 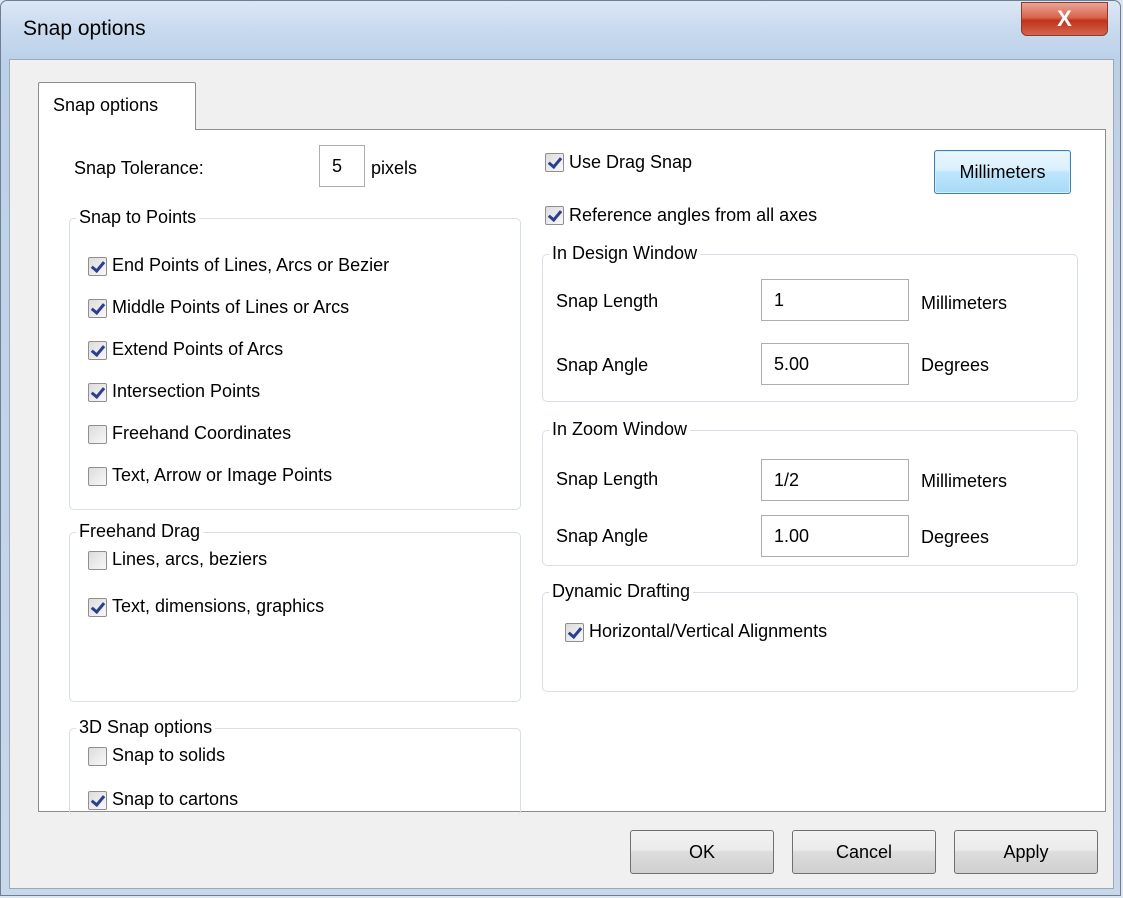 What do you see at coordinates (964, 303) in the screenshot?
I see `design-snap-length-unit: Millimeters` at bounding box center [964, 303].